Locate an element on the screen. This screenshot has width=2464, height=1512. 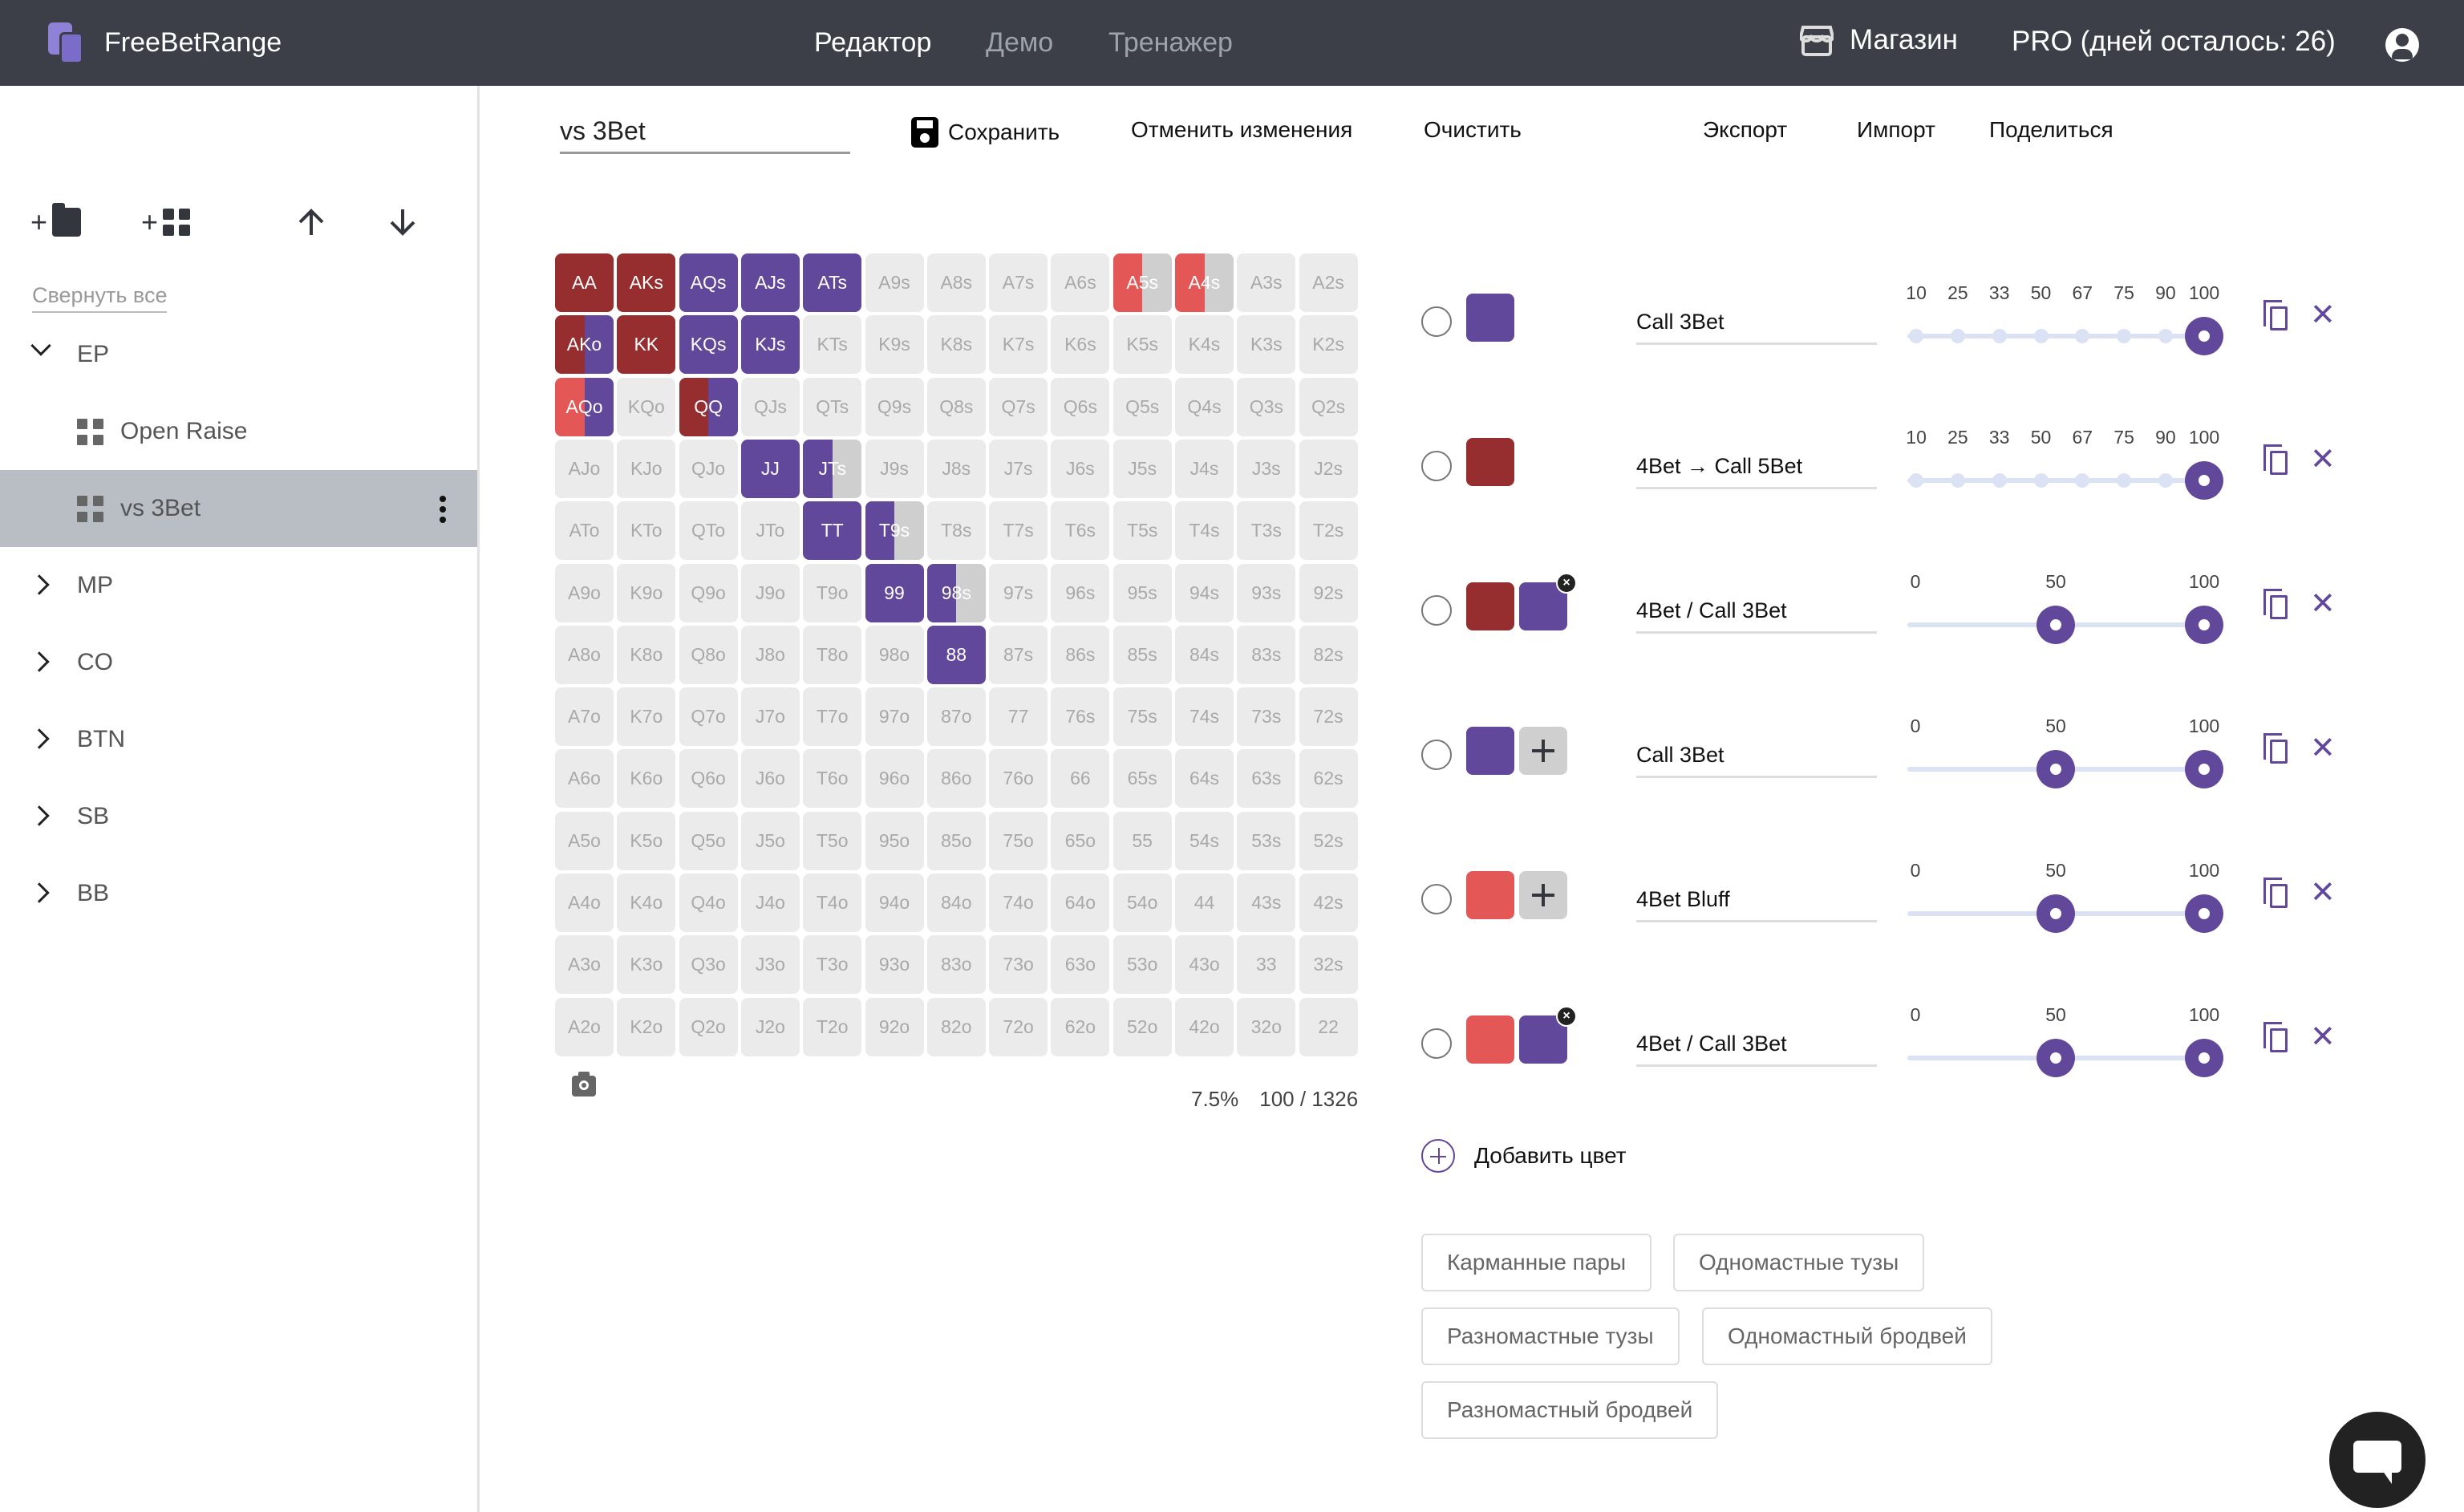
hand-cell-K7s: K7s is located at coordinates (1018, 345).